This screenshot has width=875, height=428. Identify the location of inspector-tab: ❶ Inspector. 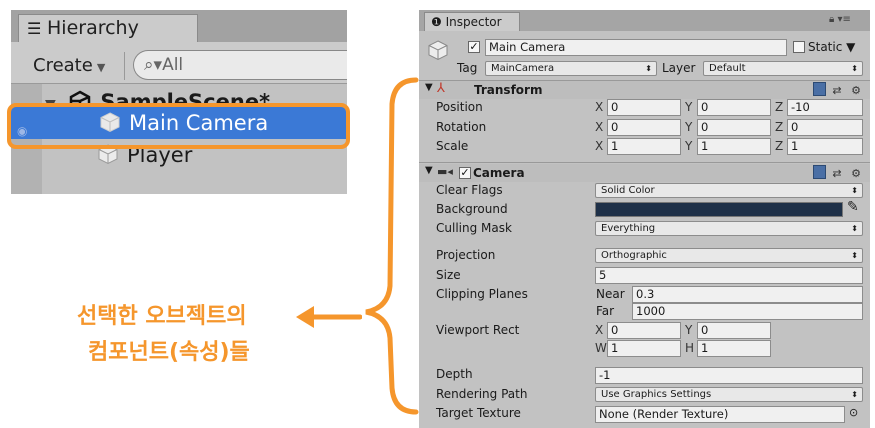
(472, 21).